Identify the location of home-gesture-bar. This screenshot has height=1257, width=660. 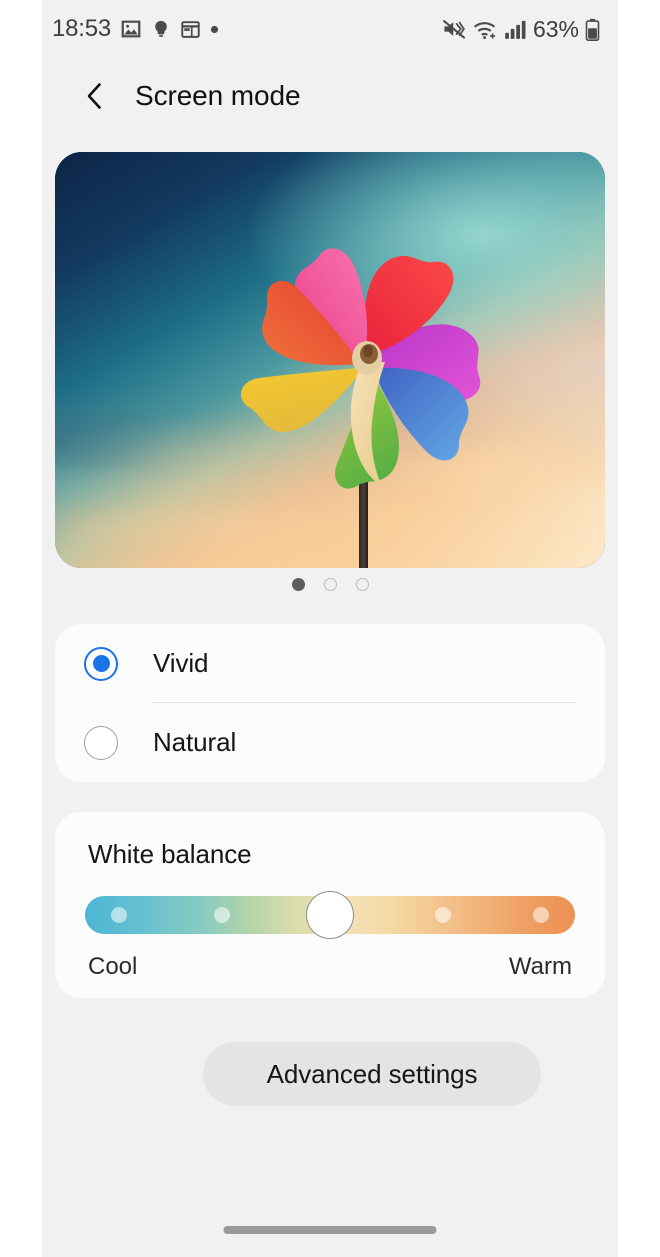
(330, 1230).